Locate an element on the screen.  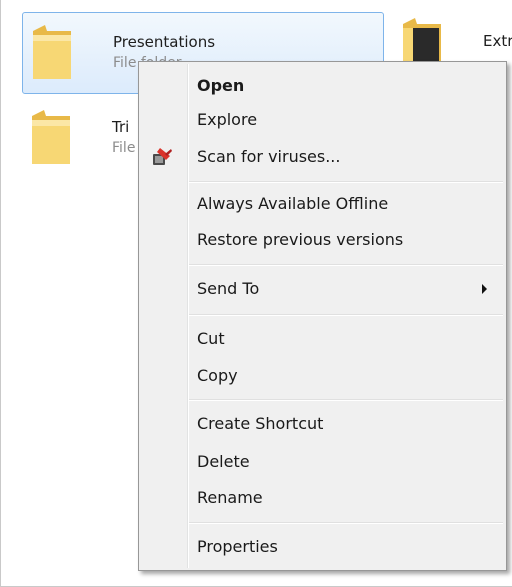
menu-item-label: Open is located at coordinates (221, 85).